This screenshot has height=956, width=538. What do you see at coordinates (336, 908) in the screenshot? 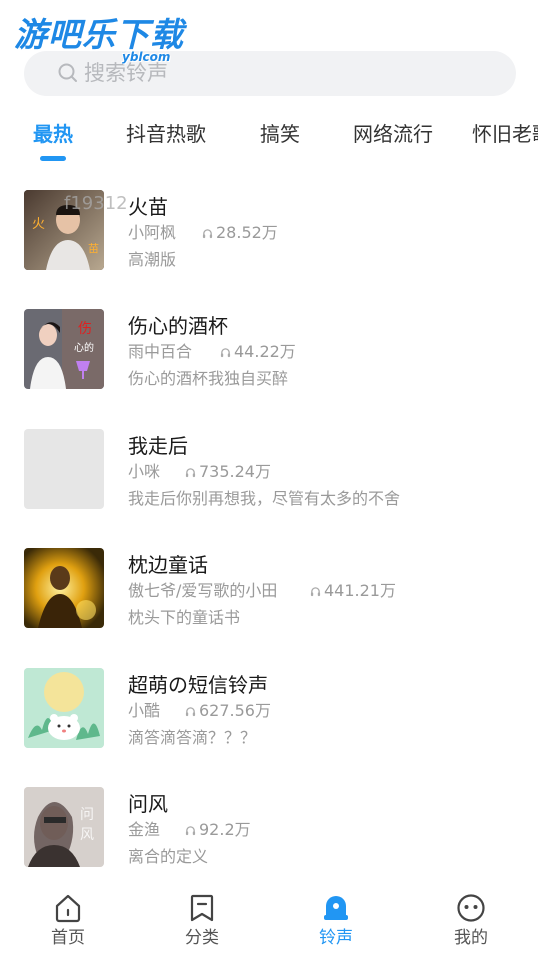
I see `bell-icon` at bounding box center [336, 908].